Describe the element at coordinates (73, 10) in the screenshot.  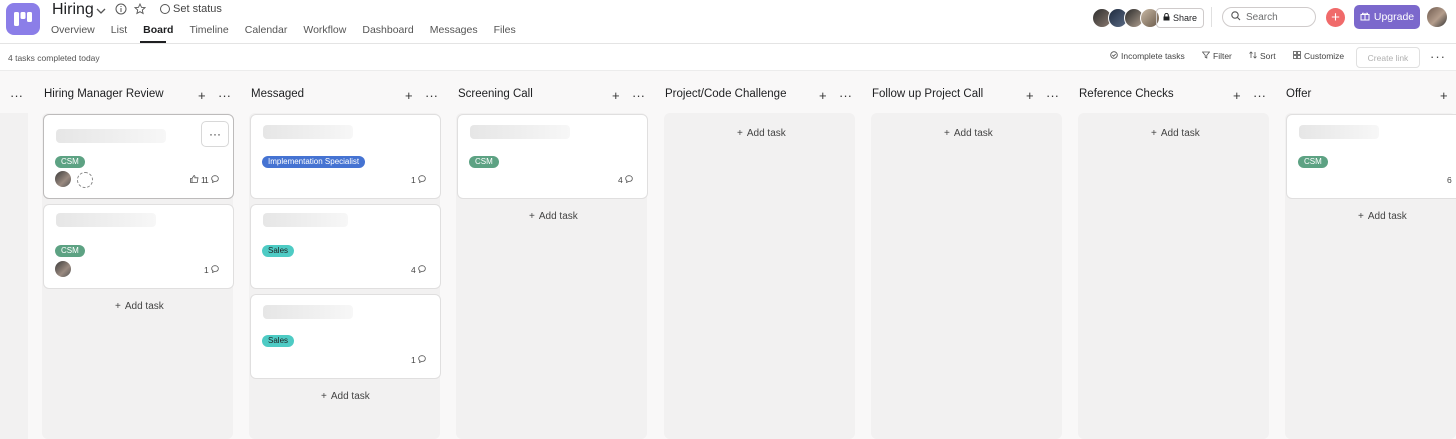
I see `project-title: Hiring` at that location.